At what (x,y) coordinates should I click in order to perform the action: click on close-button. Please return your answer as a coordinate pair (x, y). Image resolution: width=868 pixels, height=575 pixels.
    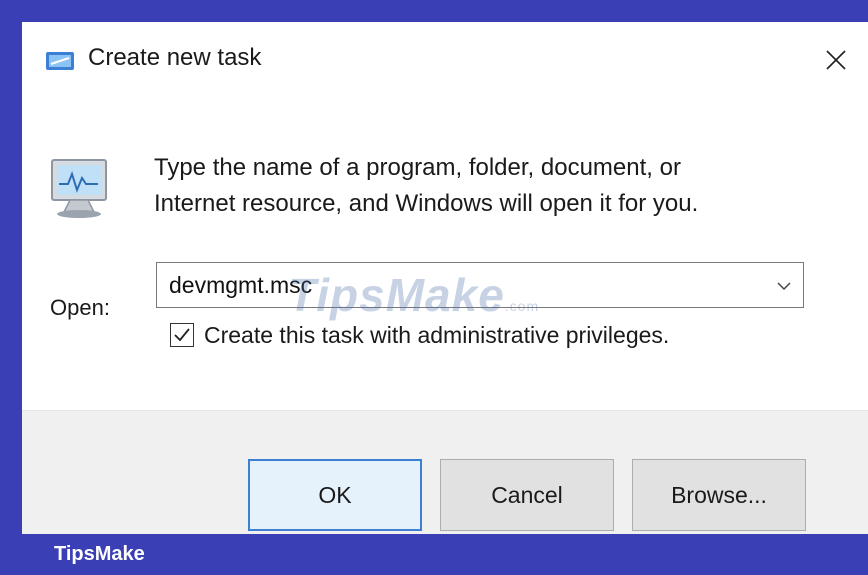
    Looking at the image, I should click on (836, 60).